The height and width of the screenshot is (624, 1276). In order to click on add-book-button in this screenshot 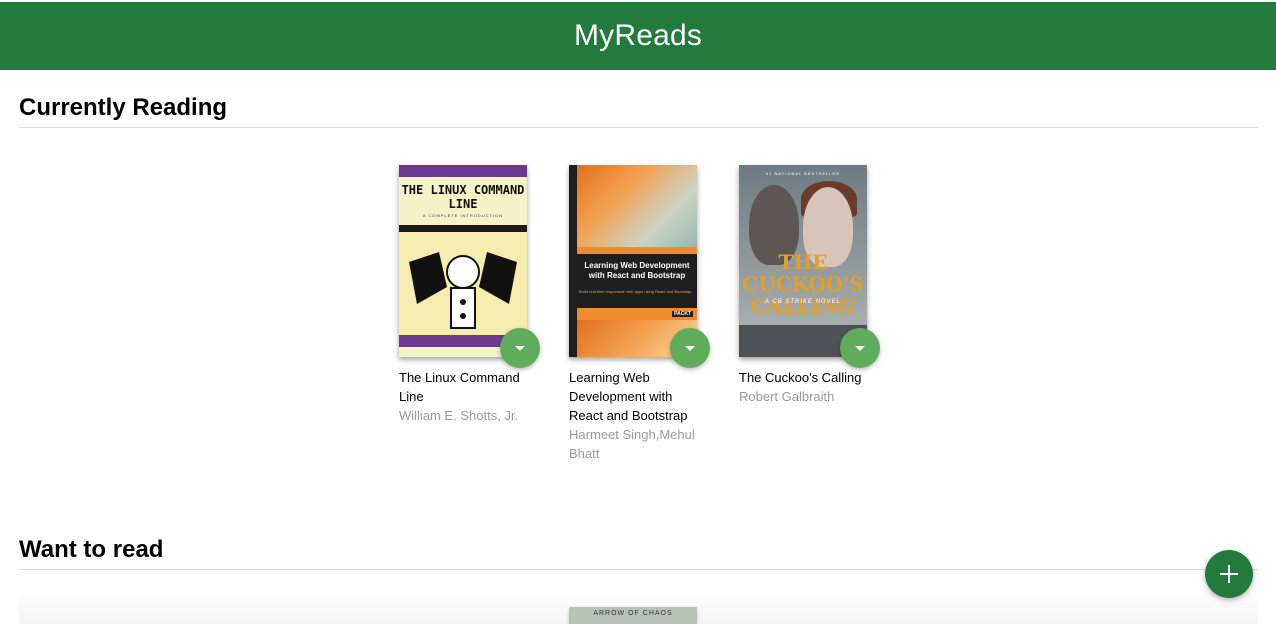, I will do `click(1229, 574)`.